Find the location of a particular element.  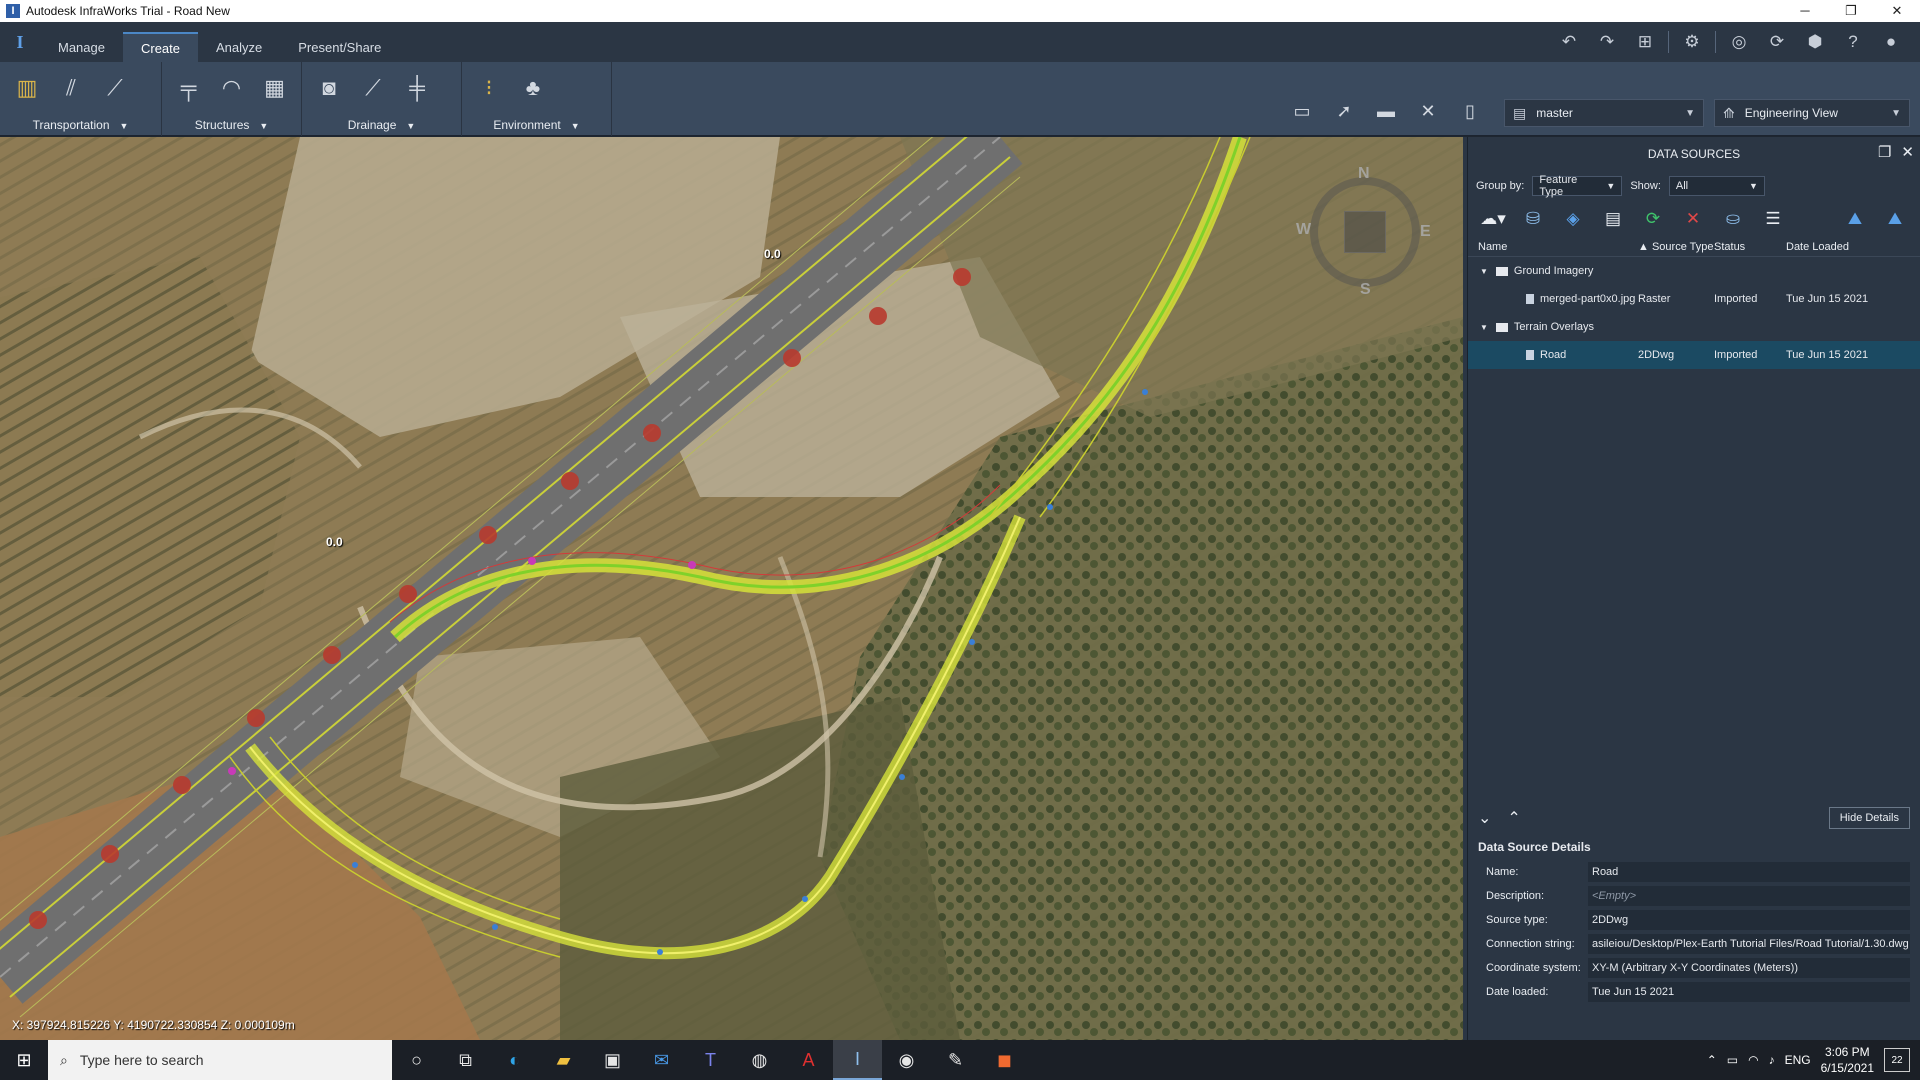

building-icon: ▦ is located at coordinates (274, 88).